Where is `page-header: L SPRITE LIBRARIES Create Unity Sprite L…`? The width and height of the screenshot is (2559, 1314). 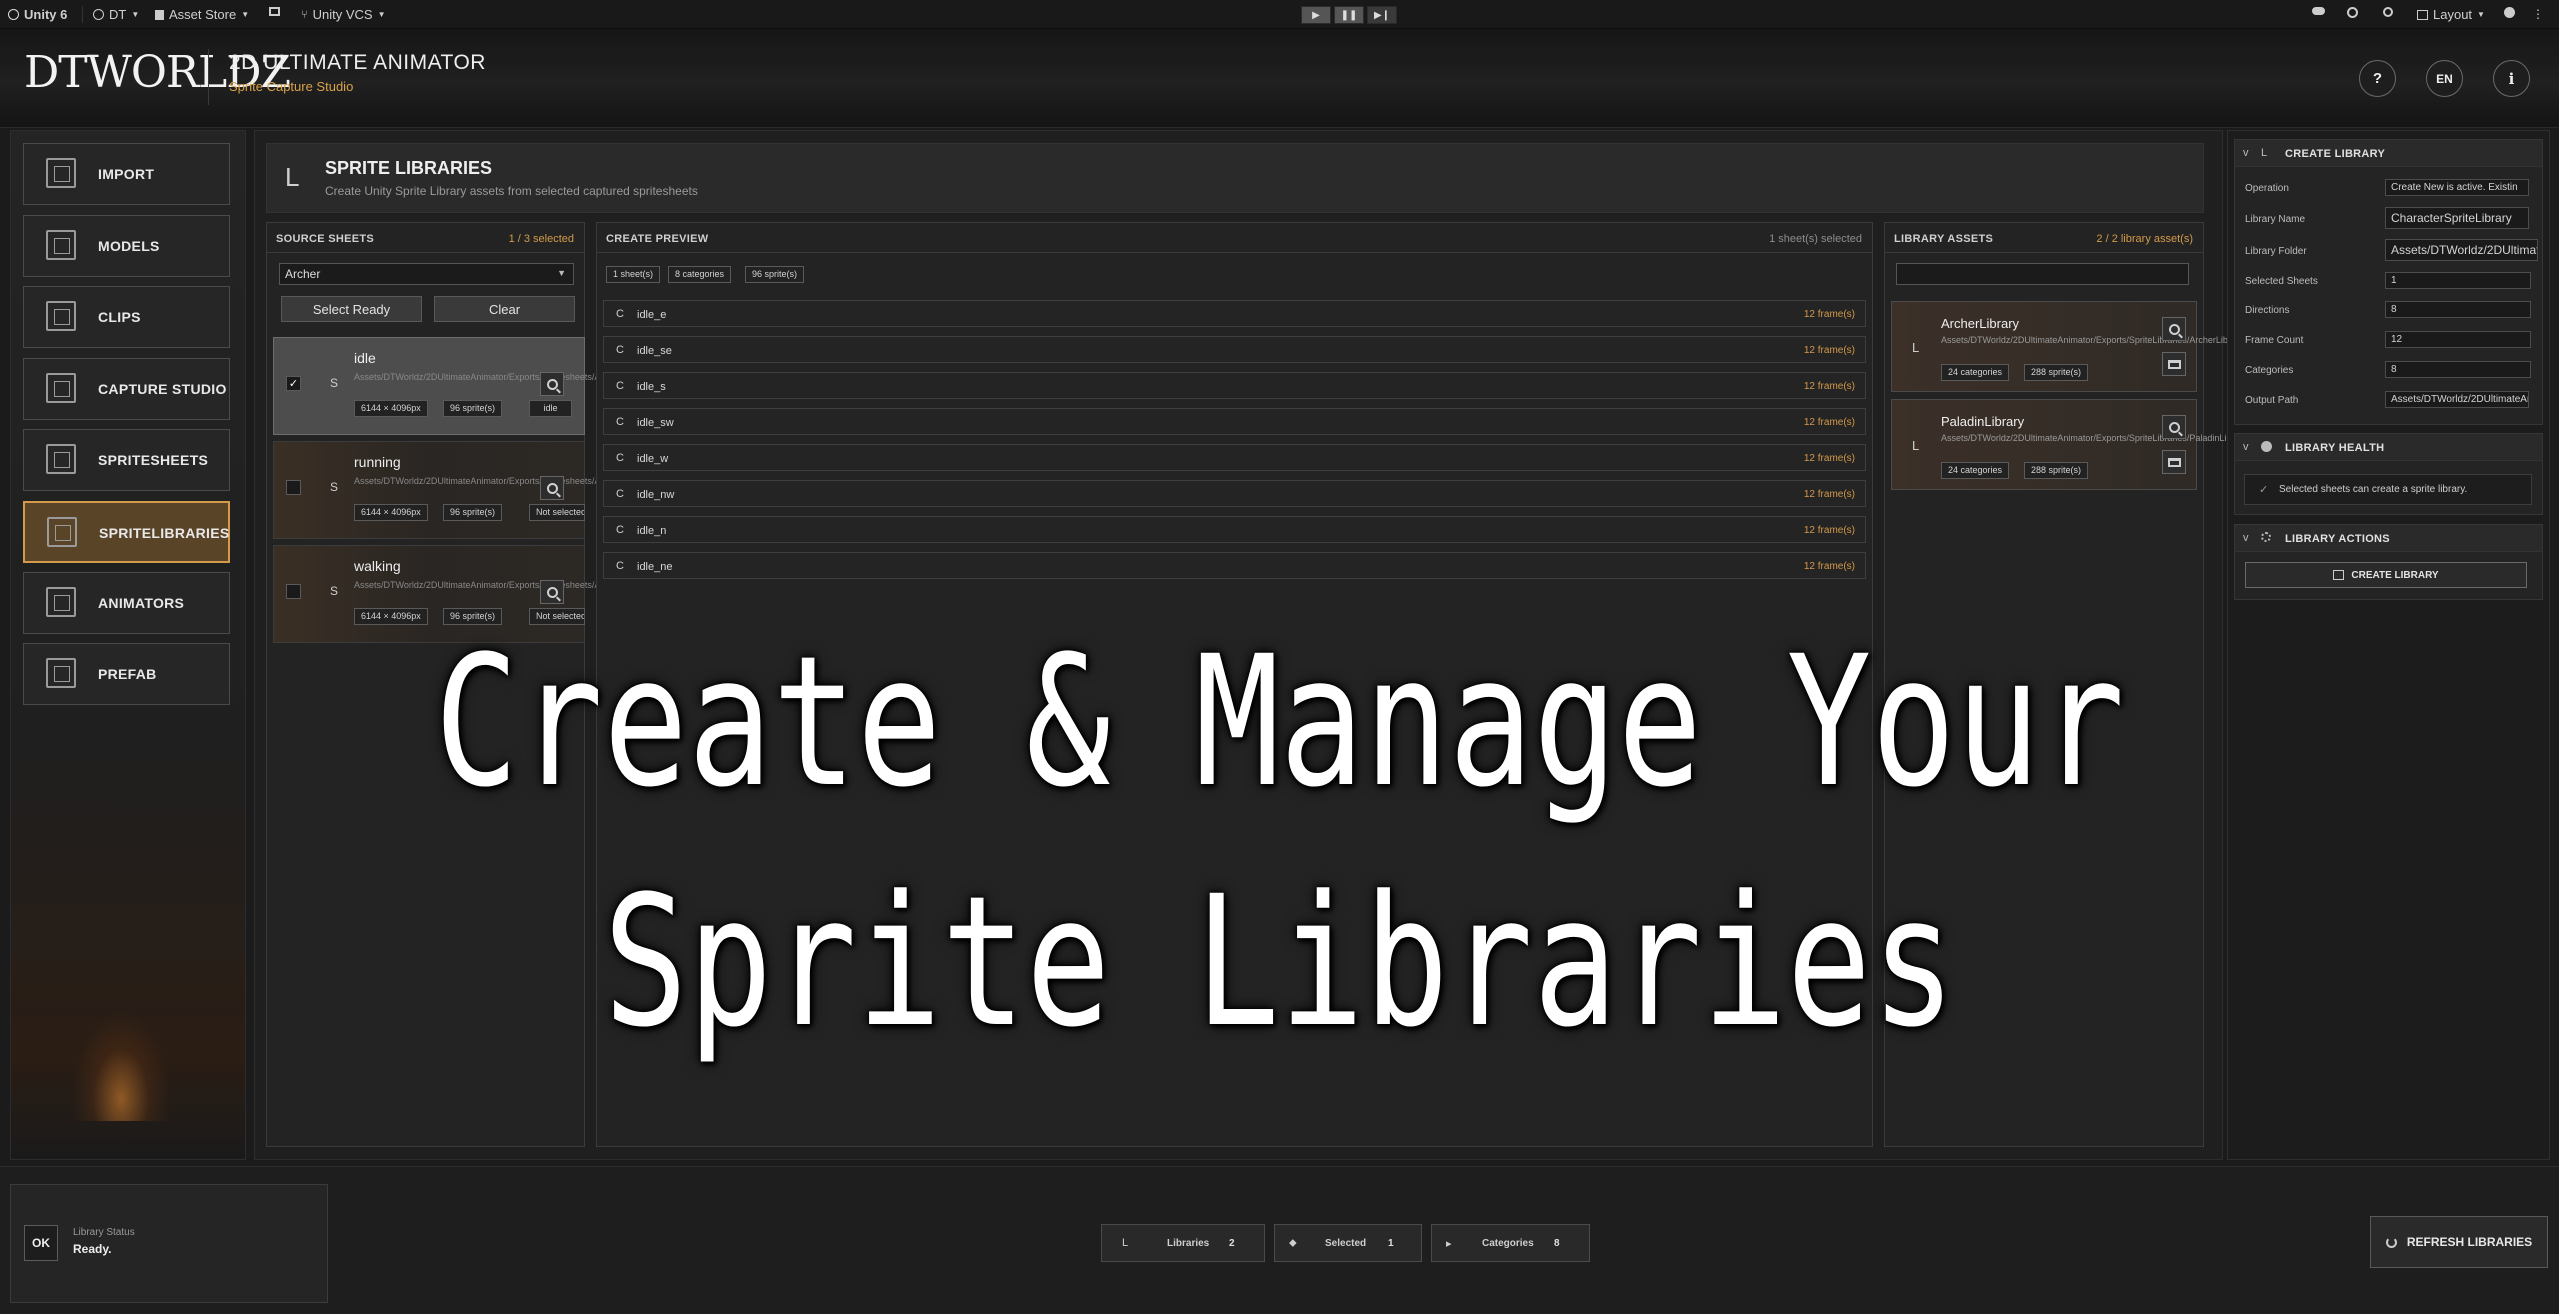 page-header: L SPRITE LIBRARIES Create Unity Sprite L… is located at coordinates (1235, 178).